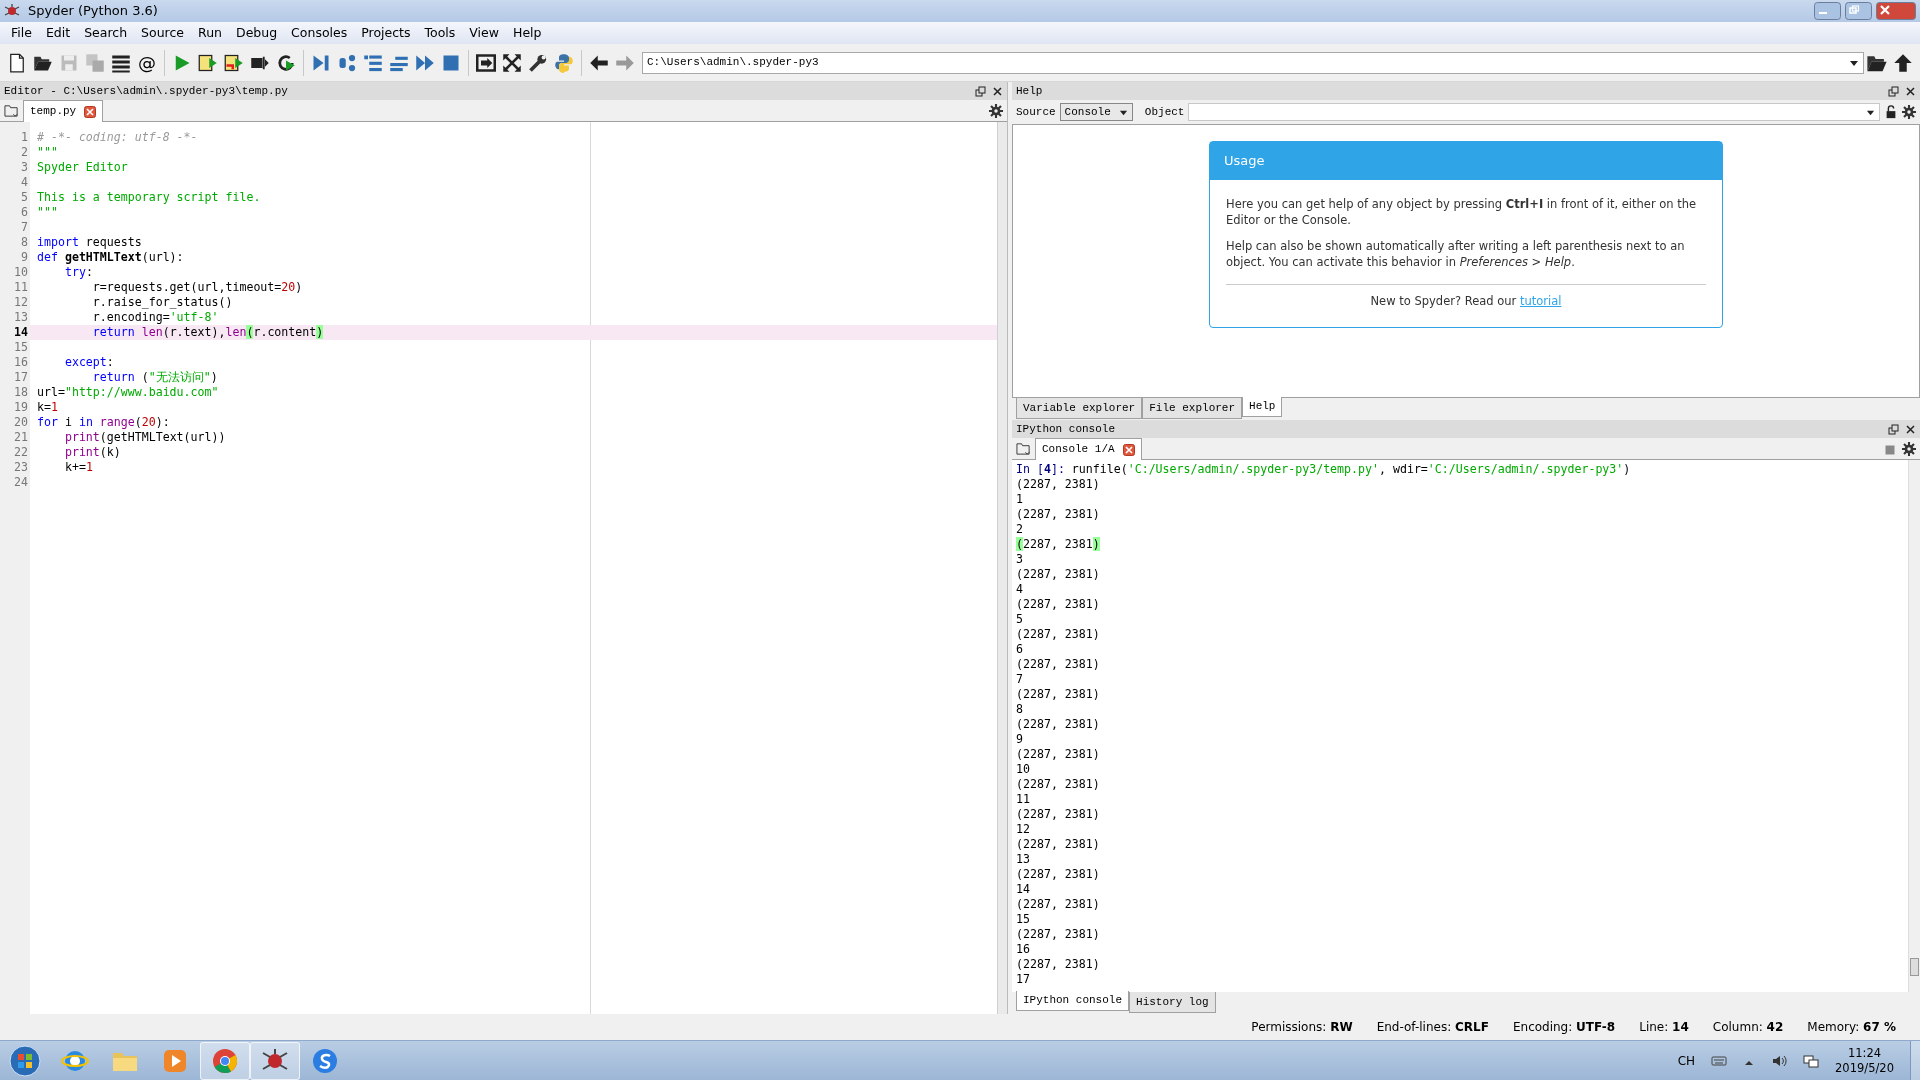 This screenshot has height=1080, width=1920. Describe the element at coordinates (286, 62) in the screenshot. I see `rerun-icon` at that location.